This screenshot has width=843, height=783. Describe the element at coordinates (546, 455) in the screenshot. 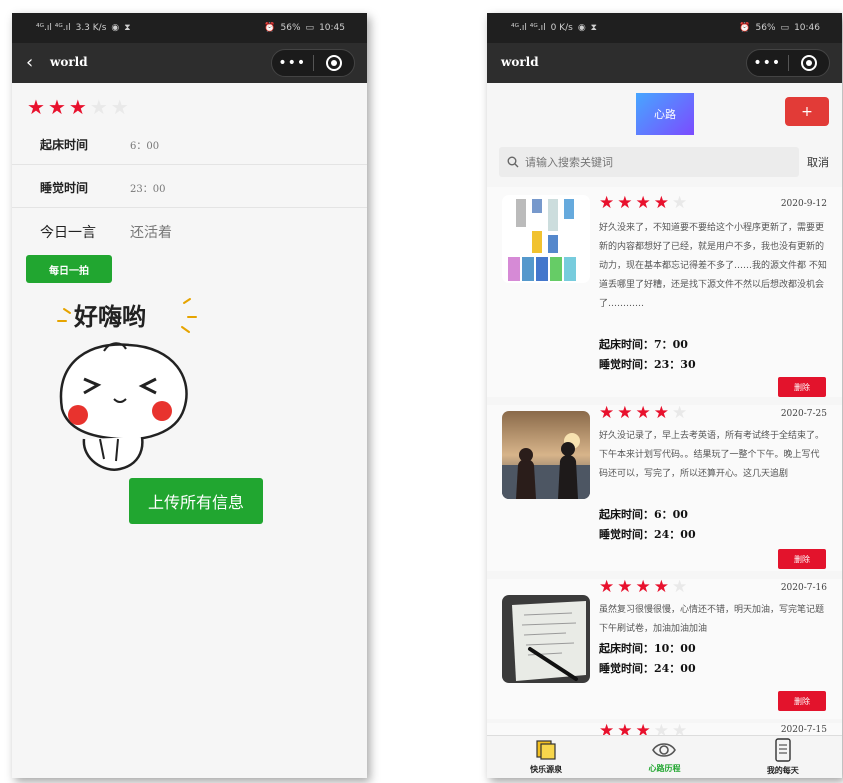

I see `couple-sunset-photo` at that location.